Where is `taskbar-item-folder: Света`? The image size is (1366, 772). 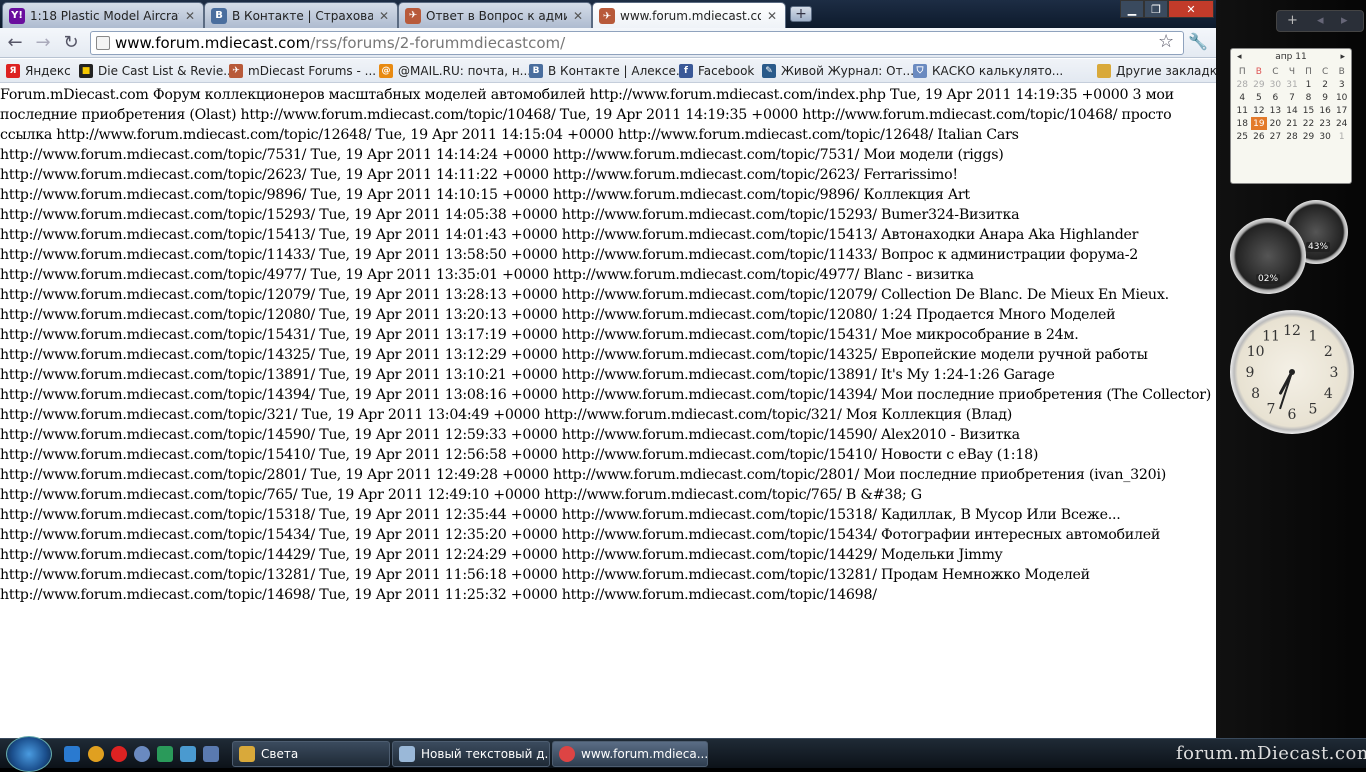 taskbar-item-folder: Света is located at coordinates (311, 754).